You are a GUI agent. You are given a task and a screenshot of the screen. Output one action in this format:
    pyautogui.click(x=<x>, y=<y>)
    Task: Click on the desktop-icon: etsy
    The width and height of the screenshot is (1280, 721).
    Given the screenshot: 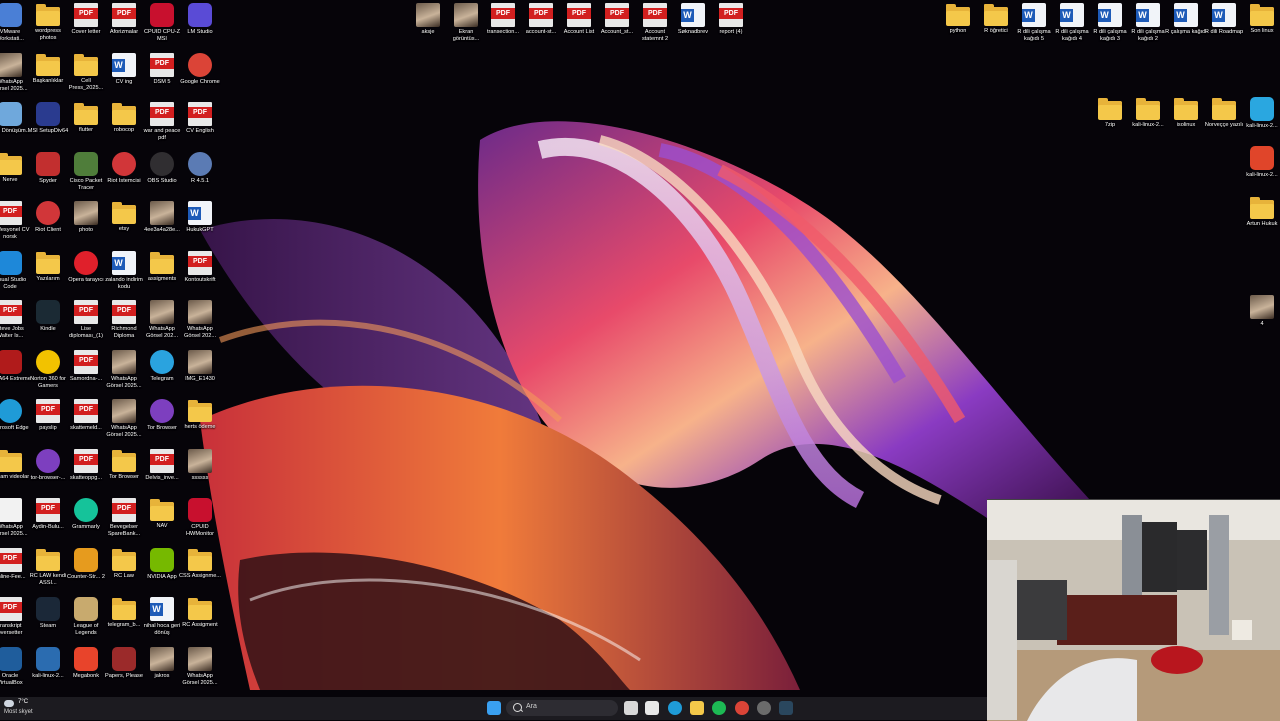 What is the action you would take?
    pyautogui.click(x=124, y=226)
    